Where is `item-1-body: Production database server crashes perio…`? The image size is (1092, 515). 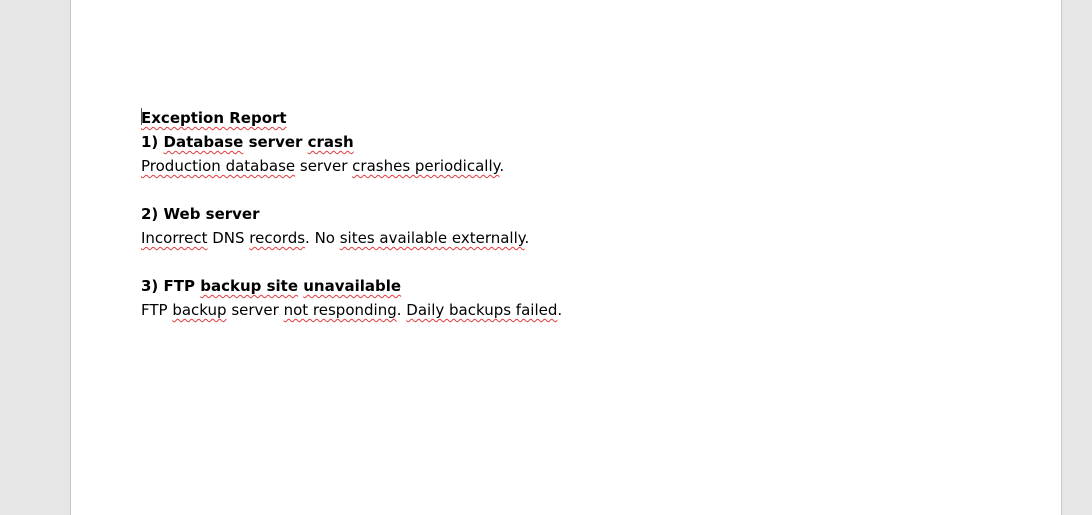
item-1-body: Production database server crashes perio… is located at coordinates (323, 166).